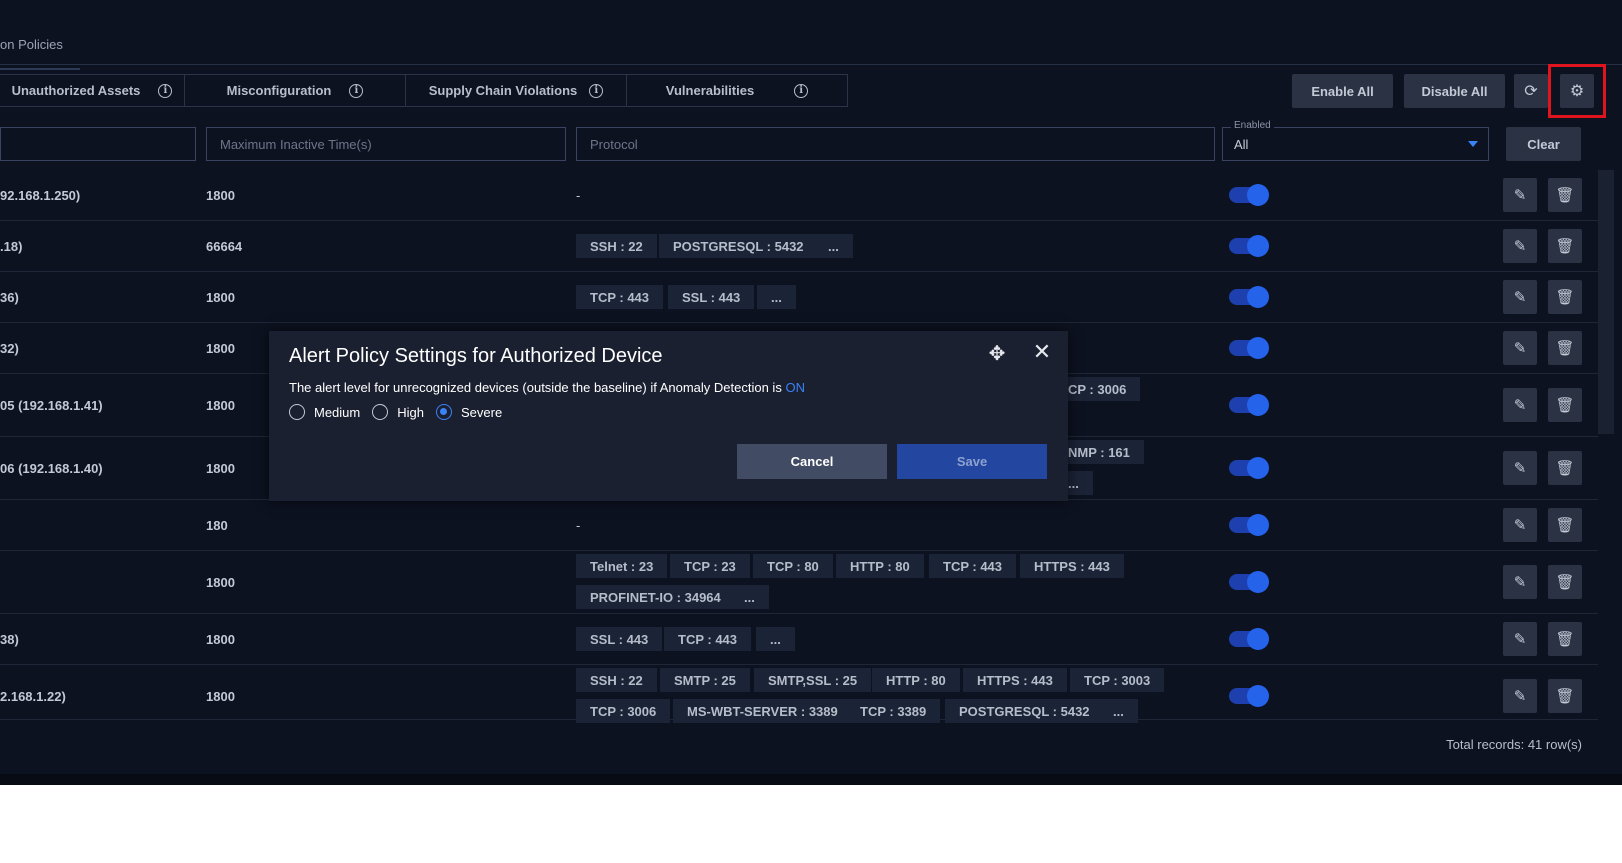  Describe the element at coordinates (337, 412) in the screenshot. I see `radio-medium-label: Medium` at that location.